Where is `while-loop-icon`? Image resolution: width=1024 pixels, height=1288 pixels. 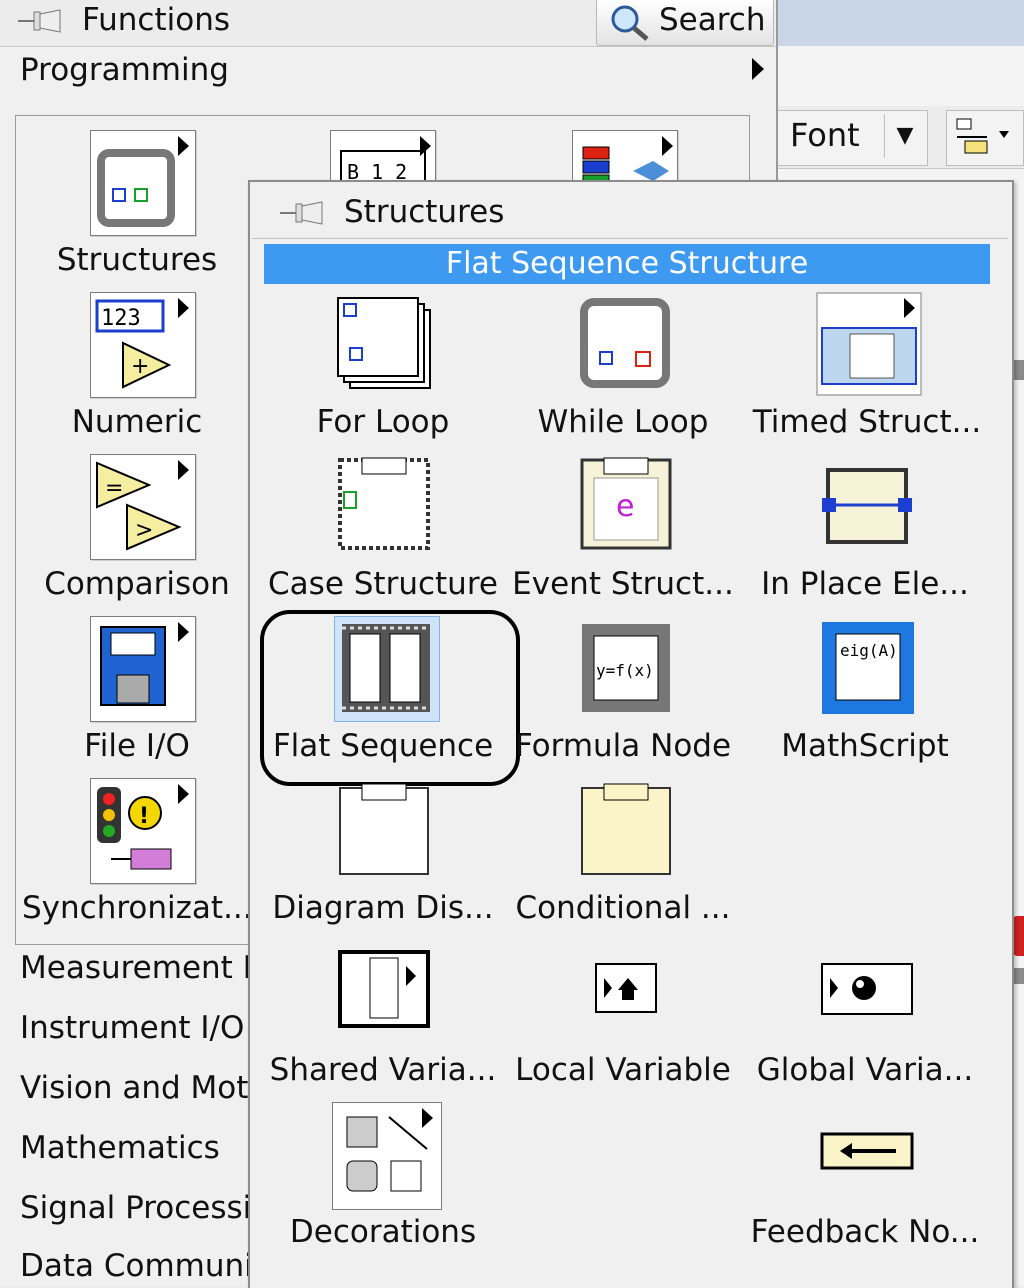 while-loop-icon is located at coordinates (626, 344).